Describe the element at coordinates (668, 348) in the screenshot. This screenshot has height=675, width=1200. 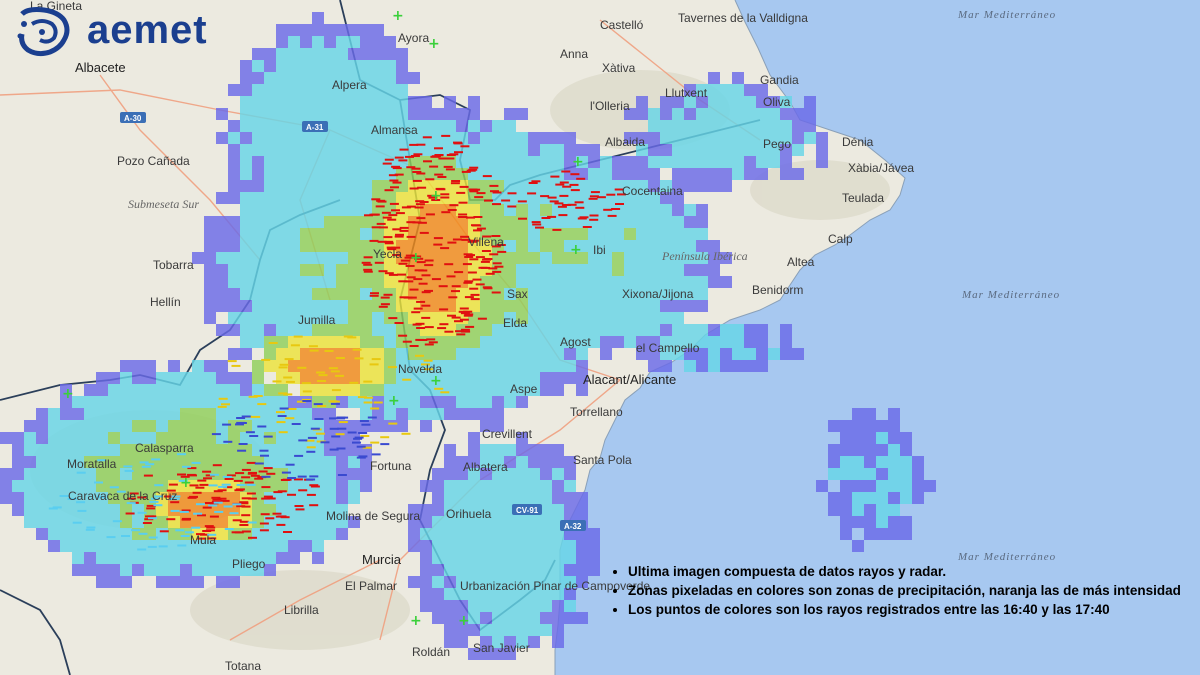
I see `place-label: el Campello` at that location.